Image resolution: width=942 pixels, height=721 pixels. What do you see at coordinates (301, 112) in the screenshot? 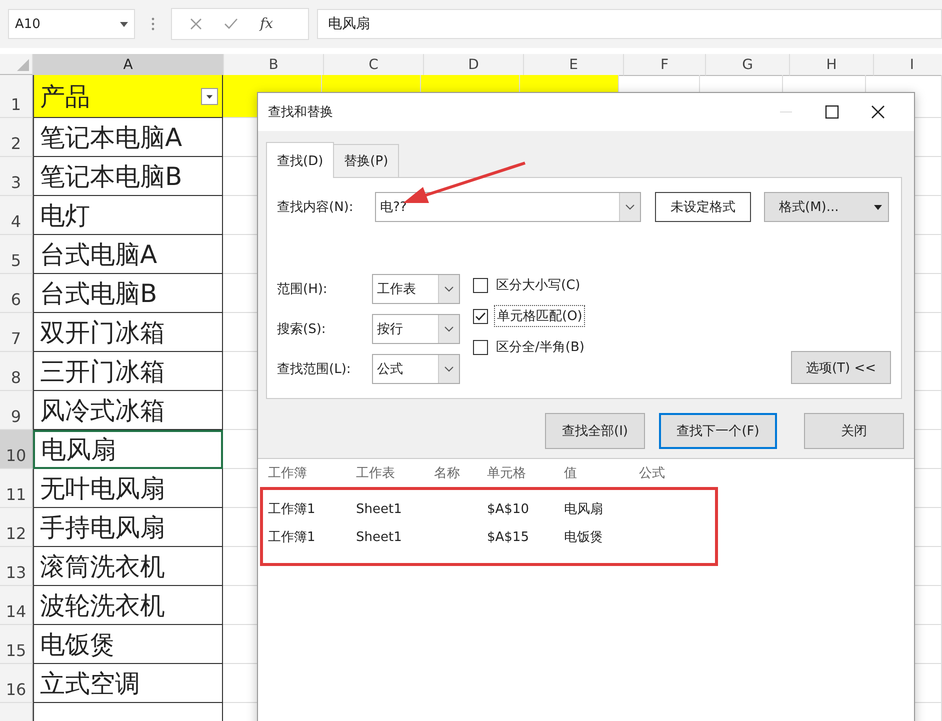
I see `dialog-title: 查找和替换` at bounding box center [301, 112].